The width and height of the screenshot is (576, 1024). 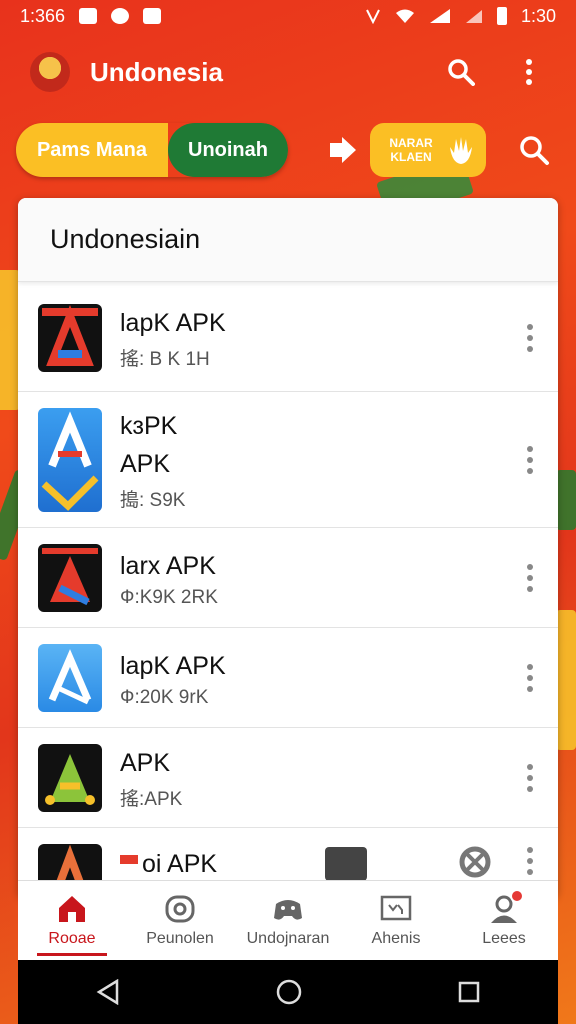 I want to click on bottom-navigation: Rooae Peunolen Undojnaran Ahenis Leees, so click(x=288, y=920).